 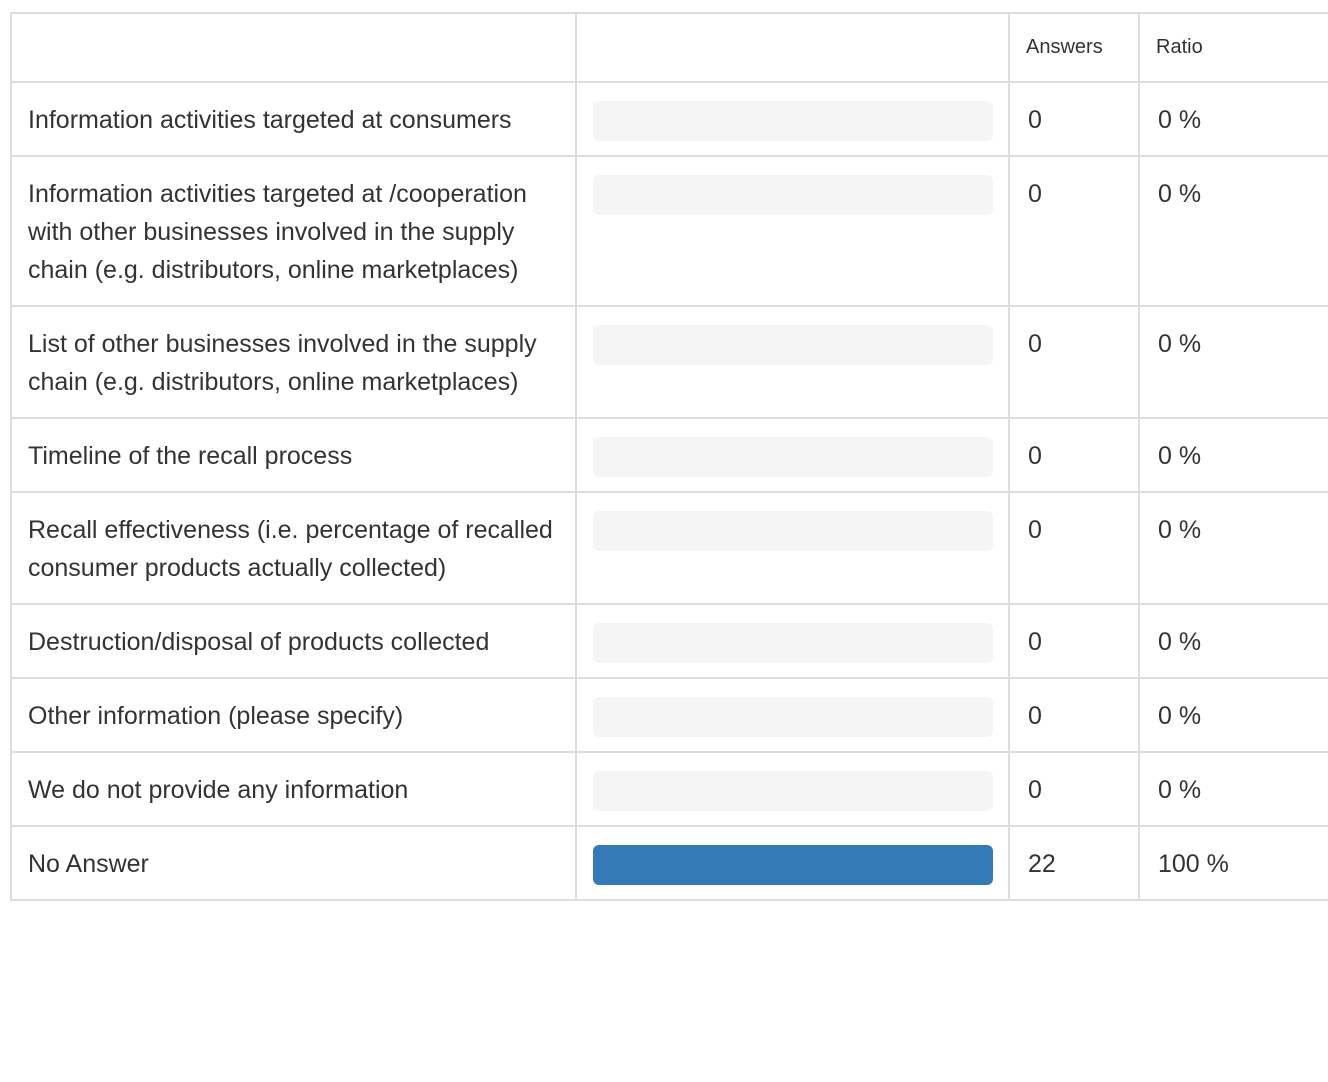 I want to click on row-label: Timeline of the recall process, so click(x=293, y=455).